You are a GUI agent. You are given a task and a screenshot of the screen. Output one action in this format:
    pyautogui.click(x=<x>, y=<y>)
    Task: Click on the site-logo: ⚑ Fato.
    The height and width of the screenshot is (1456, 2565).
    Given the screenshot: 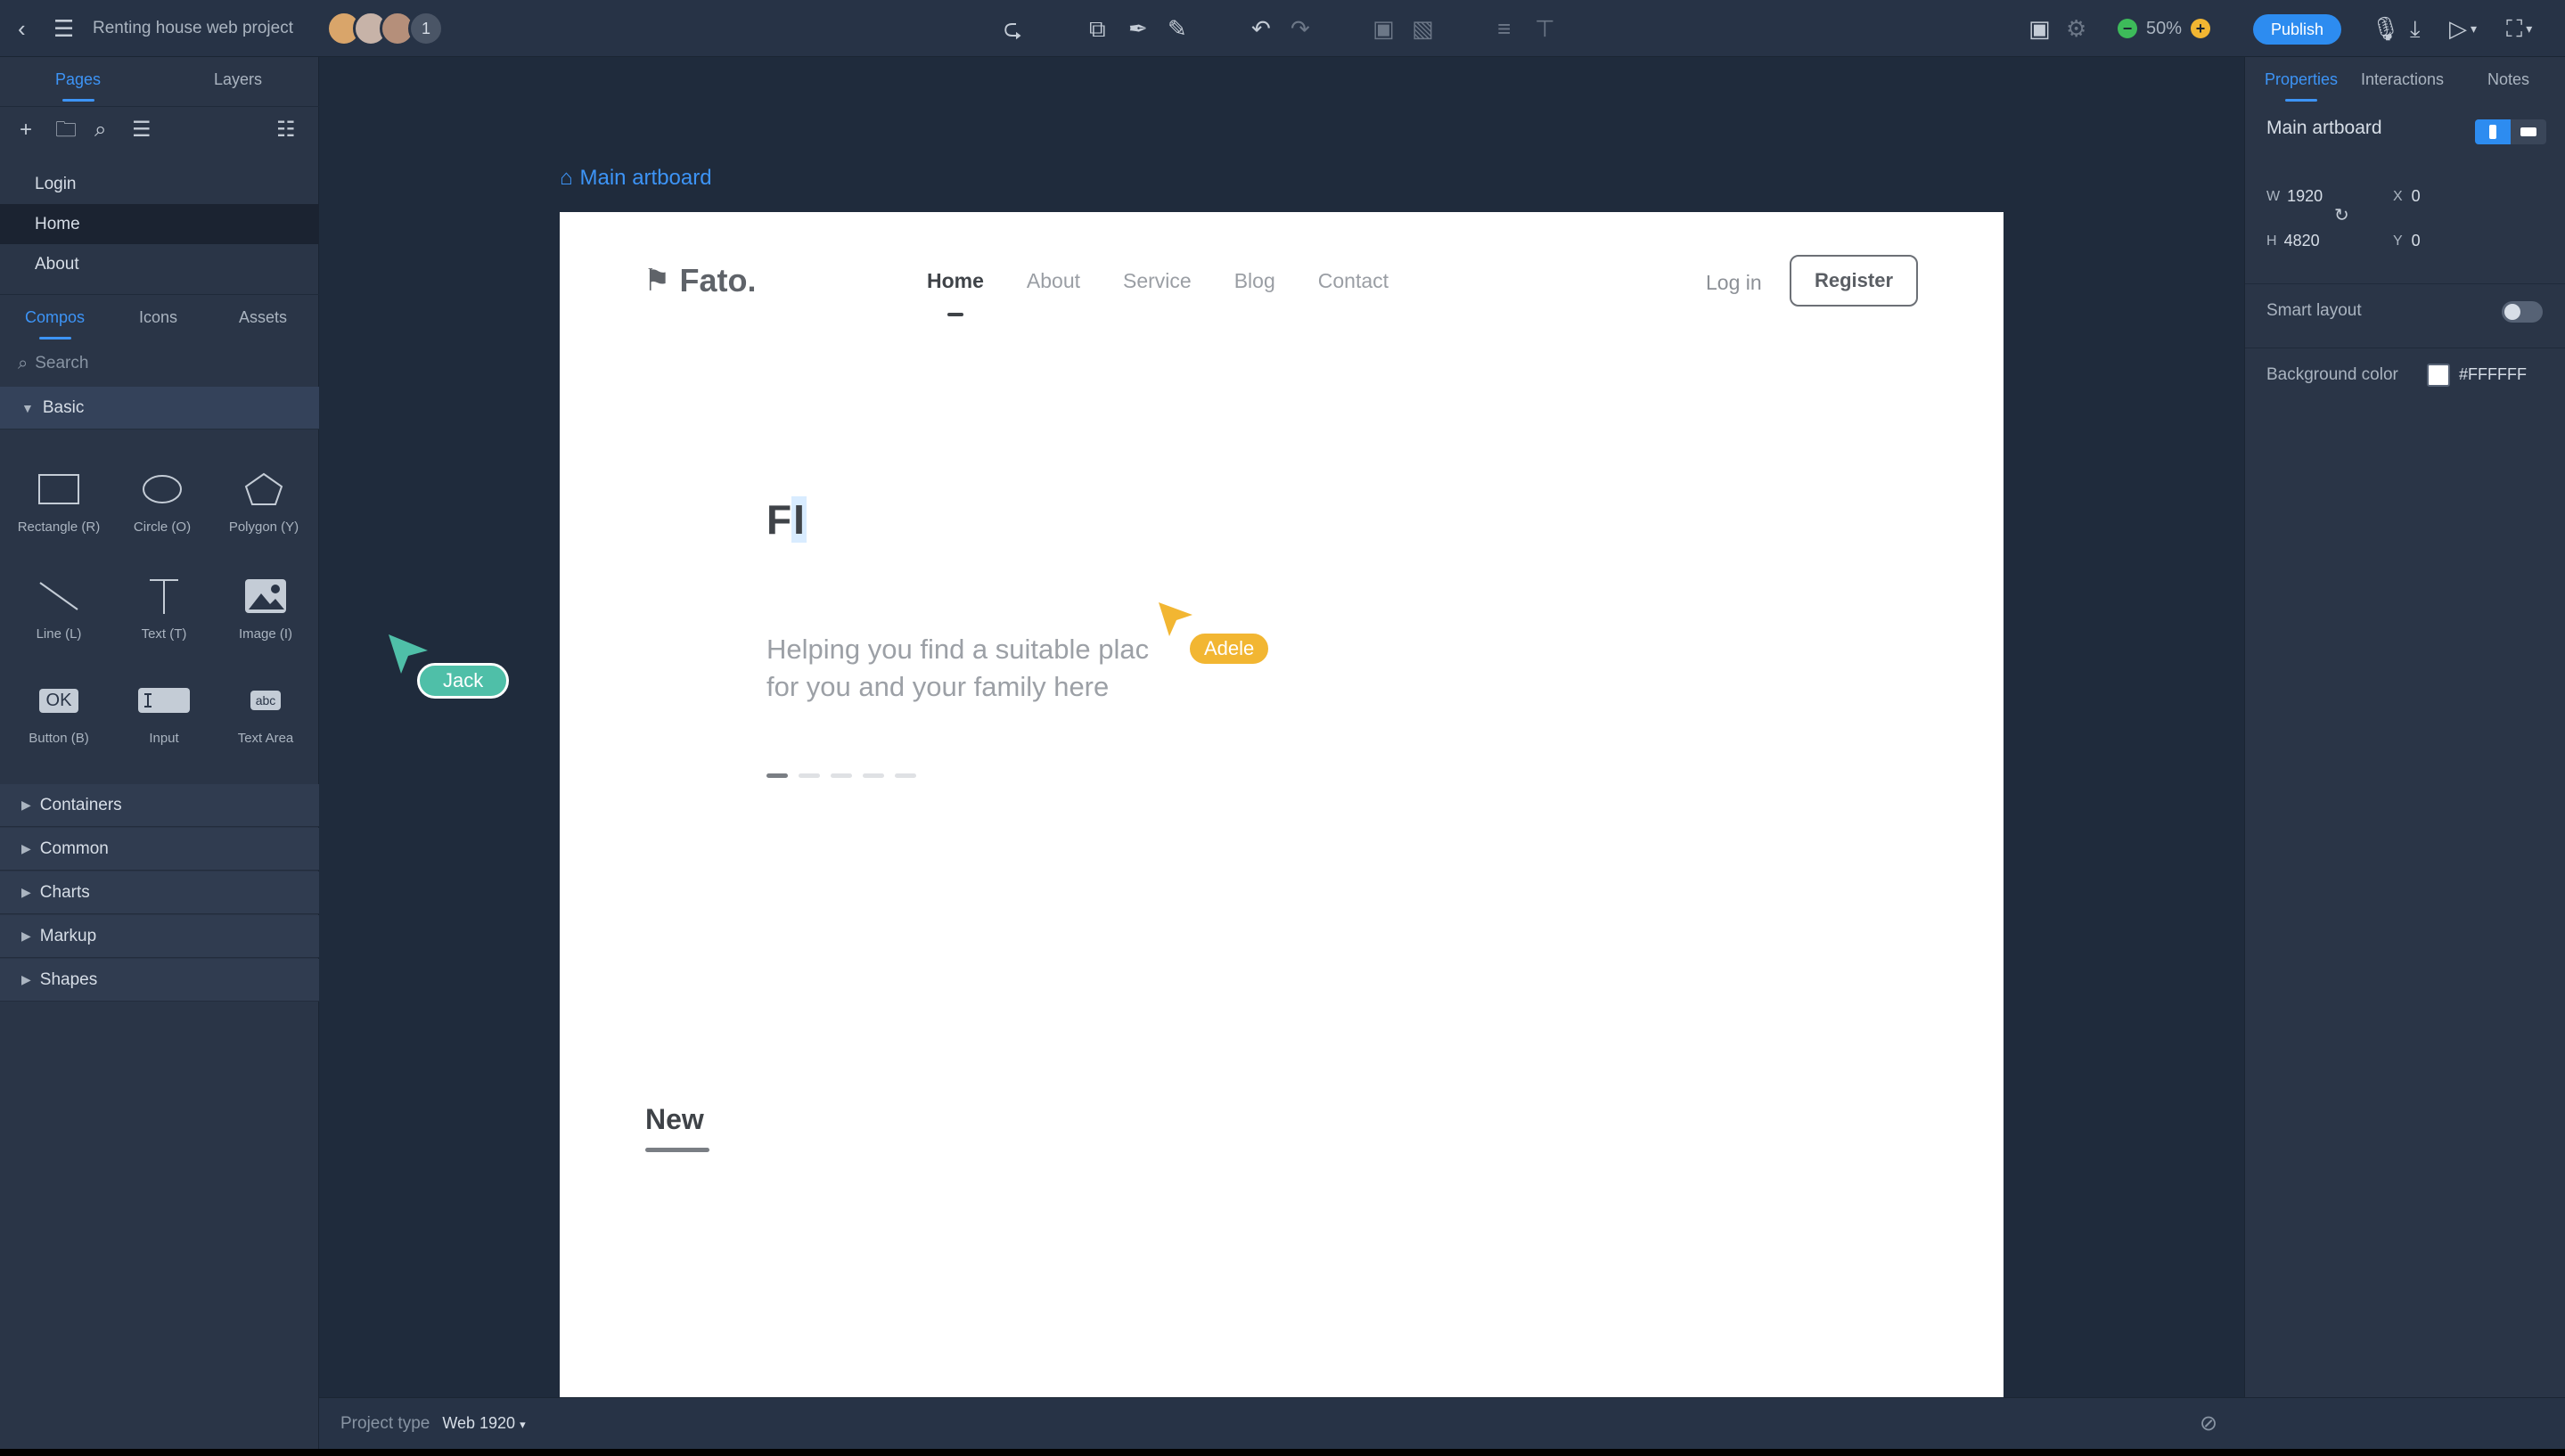 What is the action you would take?
    pyautogui.click(x=699, y=280)
    